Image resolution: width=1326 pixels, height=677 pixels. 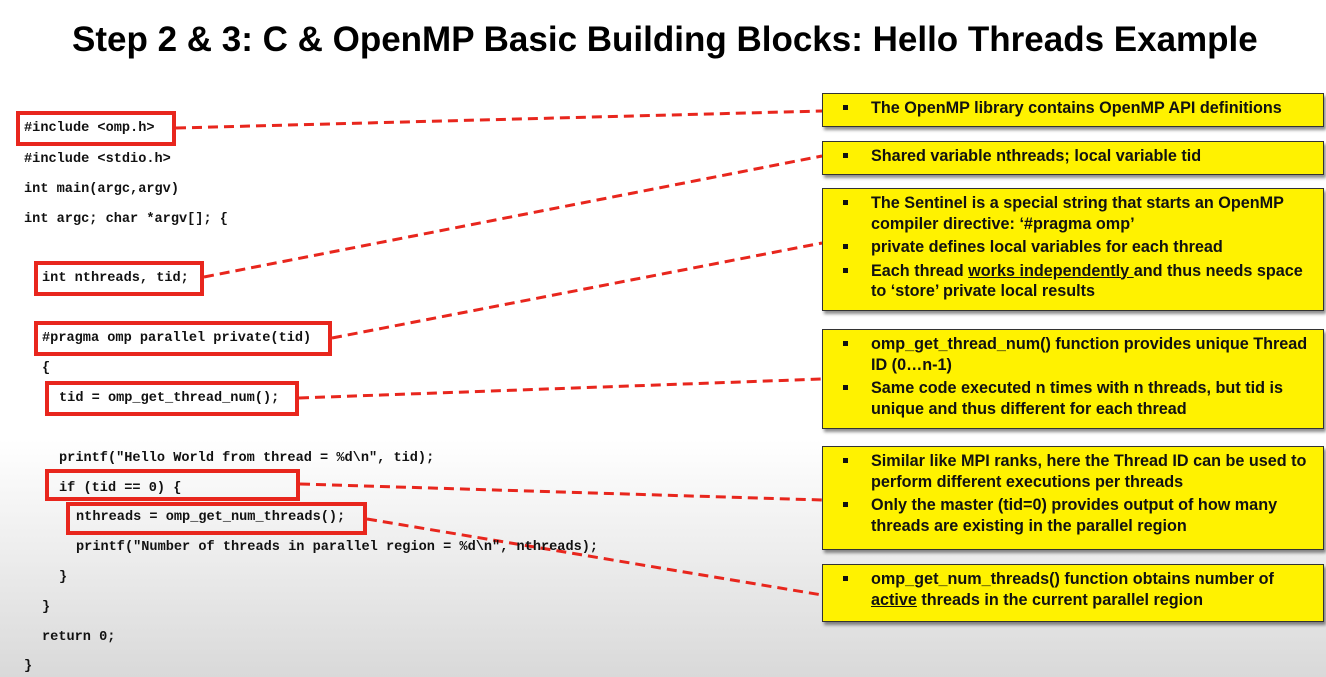 I want to click on note-text: threads in the current parallel region, so click(x=1059, y=599).